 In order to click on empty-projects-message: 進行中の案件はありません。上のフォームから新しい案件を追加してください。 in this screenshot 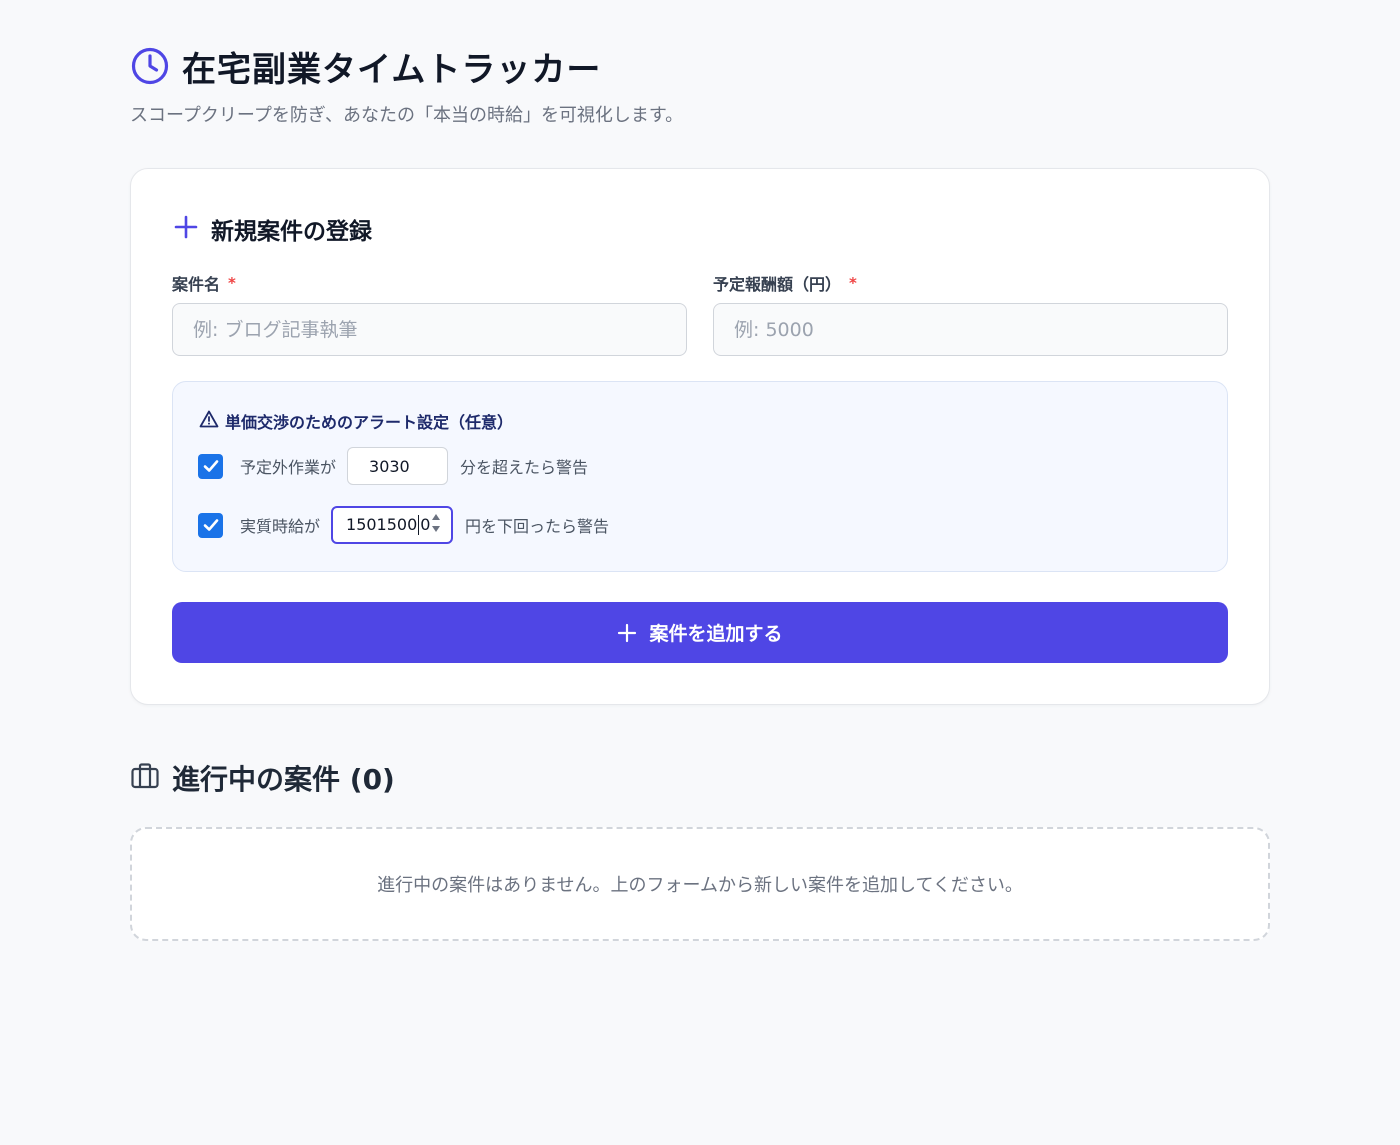, I will do `click(700, 885)`.